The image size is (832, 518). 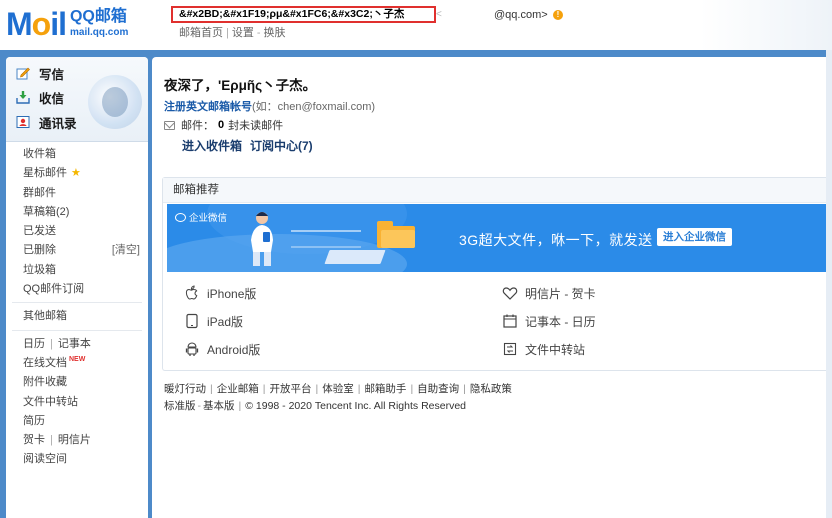 I want to click on ipad-app-link: iPad版, so click(x=213, y=321).